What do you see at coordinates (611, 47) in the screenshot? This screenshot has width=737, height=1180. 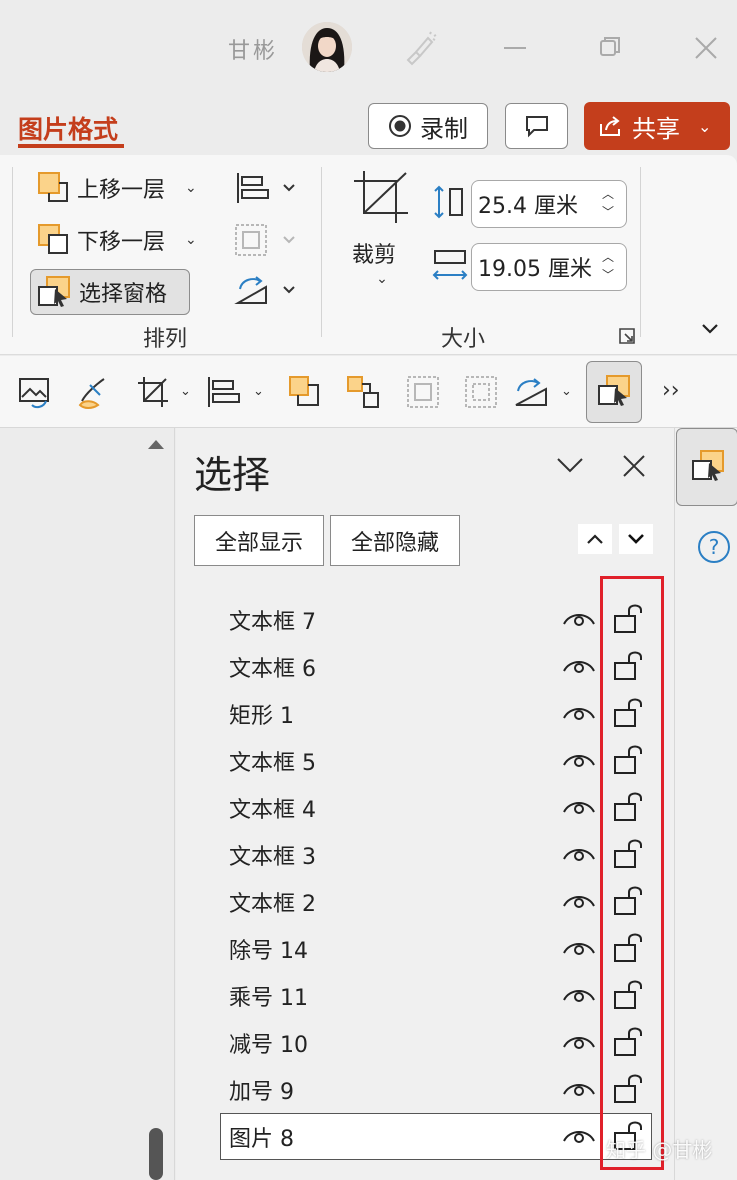 I see `restore-icon` at bounding box center [611, 47].